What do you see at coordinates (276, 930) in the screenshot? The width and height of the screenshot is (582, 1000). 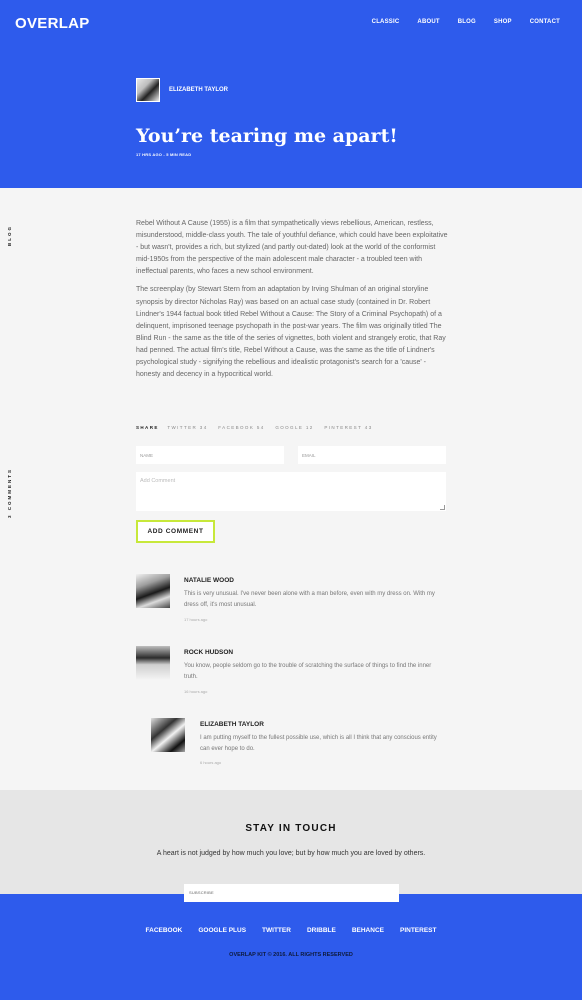 I see `social-twitter: TWITTER` at bounding box center [276, 930].